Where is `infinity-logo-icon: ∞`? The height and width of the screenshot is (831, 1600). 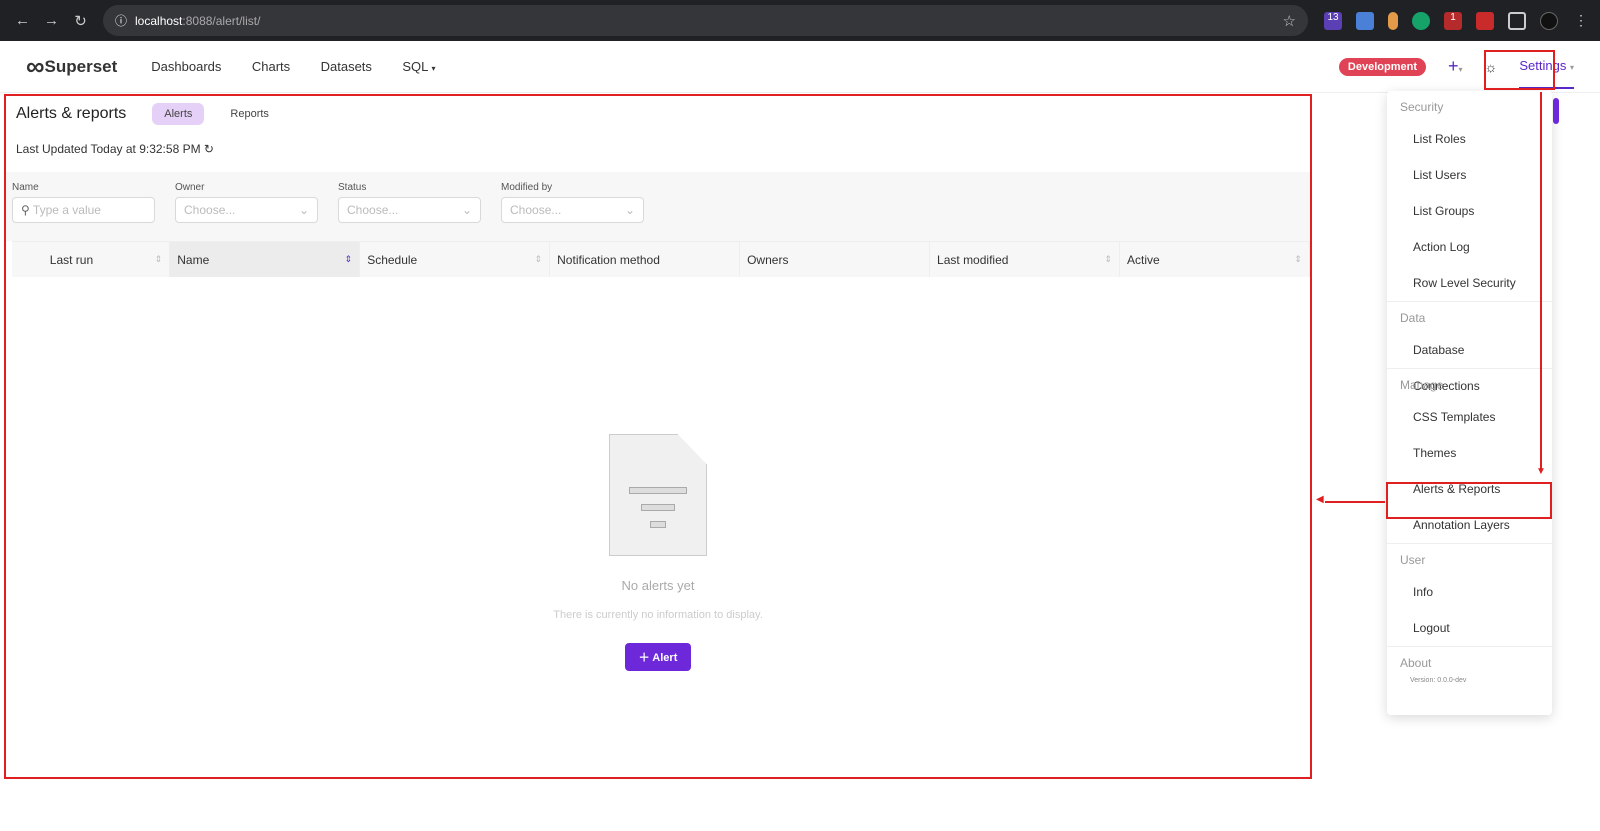
infinity-logo-icon: ∞ is located at coordinates (35, 66).